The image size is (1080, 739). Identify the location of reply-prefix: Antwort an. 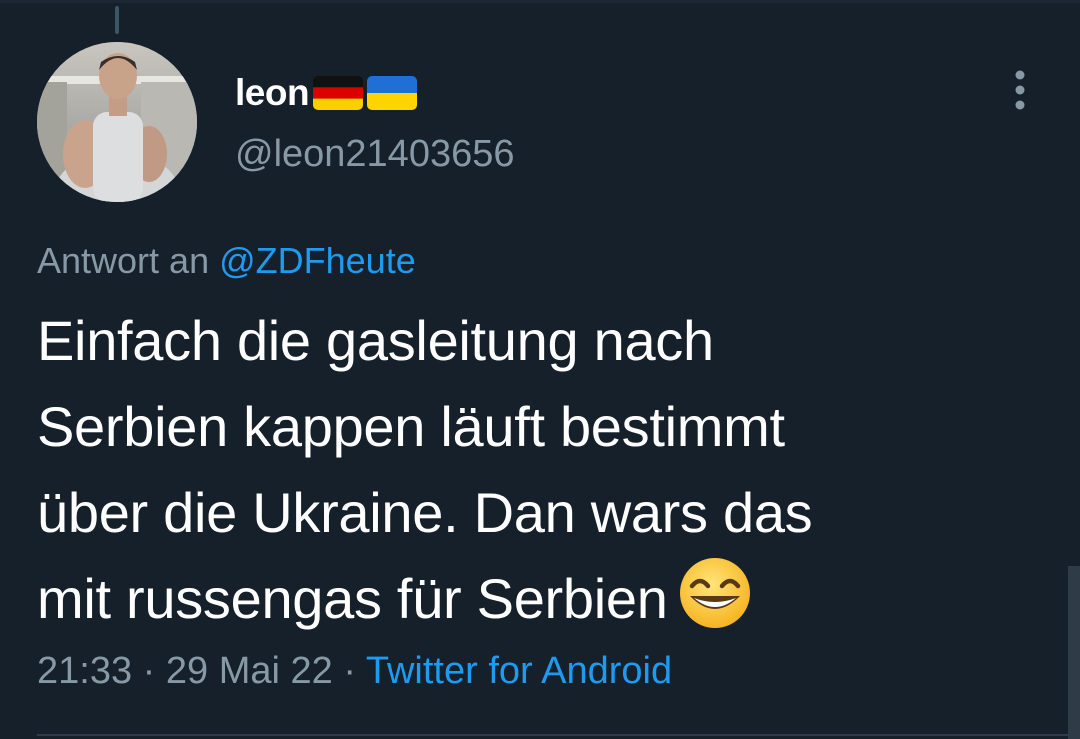
(123, 260).